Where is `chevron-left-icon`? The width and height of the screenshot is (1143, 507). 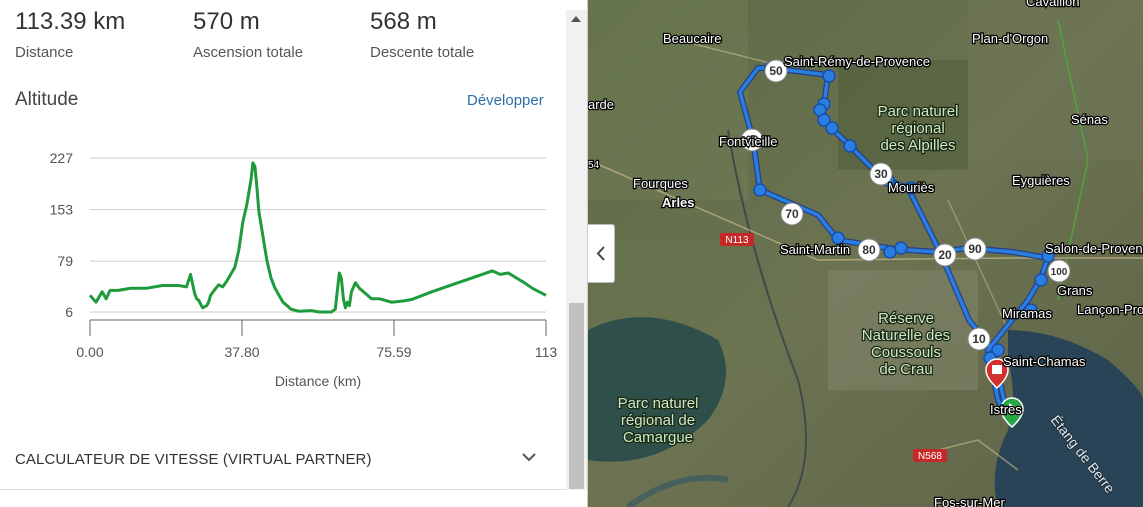 chevron-left-icon is located at coordinates (600, 253).